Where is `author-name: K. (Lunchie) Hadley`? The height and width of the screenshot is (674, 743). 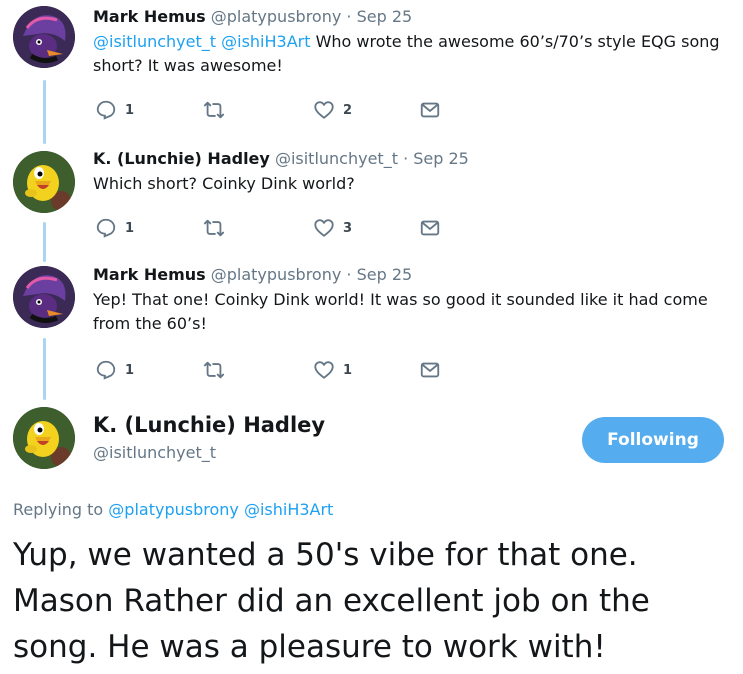 author-name: K. (Lunchie) Hadley is located at coordinates (181, 158).